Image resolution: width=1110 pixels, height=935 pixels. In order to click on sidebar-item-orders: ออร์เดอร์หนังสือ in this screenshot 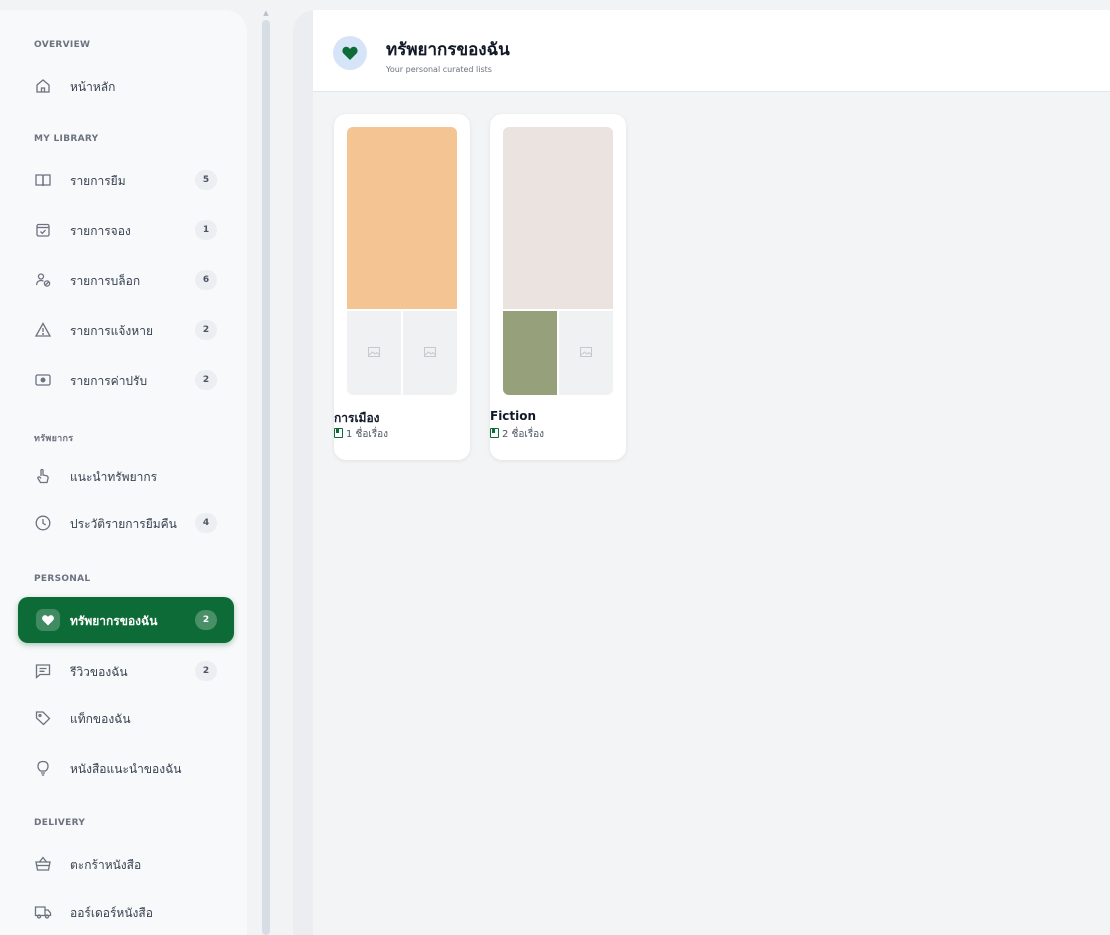, I will do `click(126, 912)`.